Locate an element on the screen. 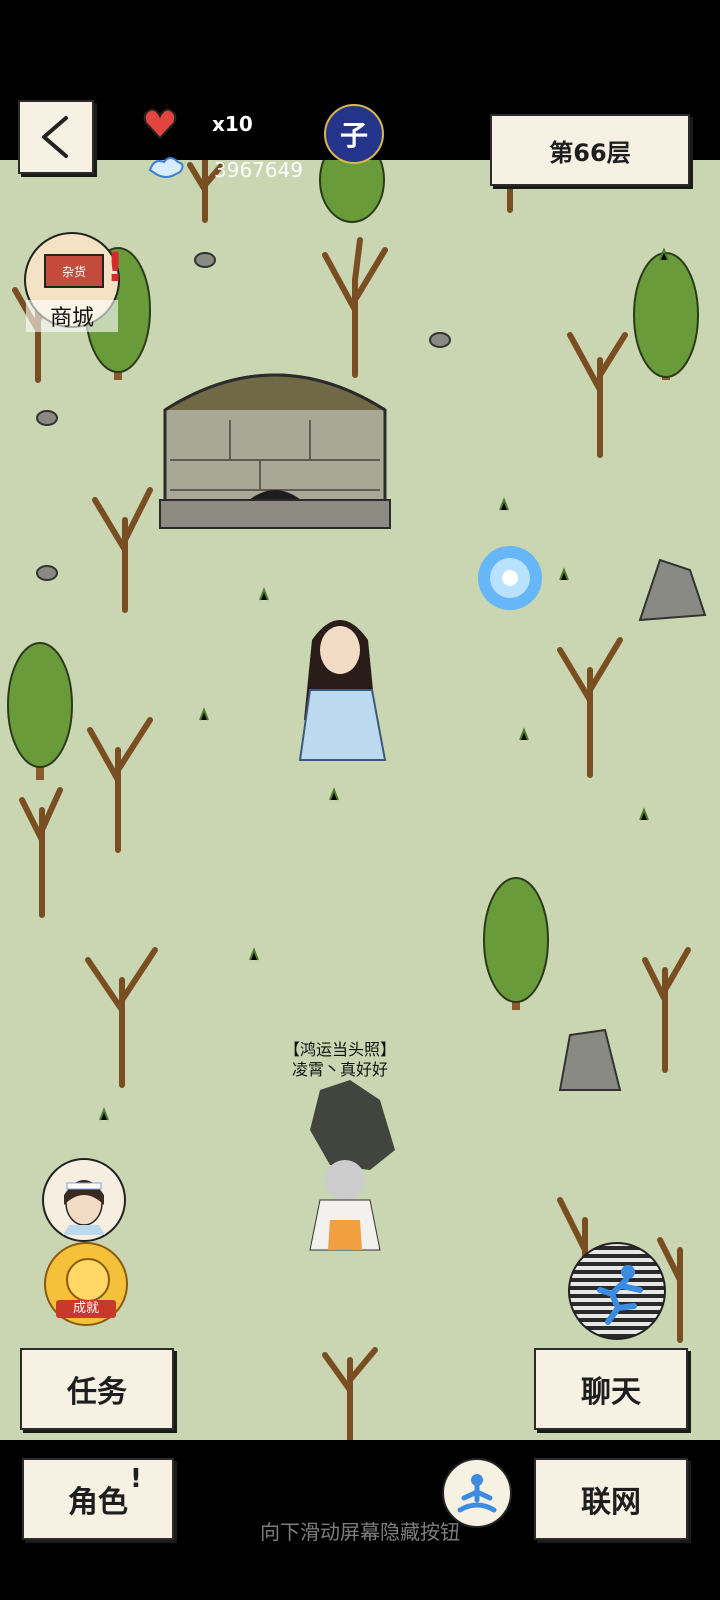 Image resolution: width=720 pixels, height=1600 pixels. heart-icon is located at coordinates (160, 124).